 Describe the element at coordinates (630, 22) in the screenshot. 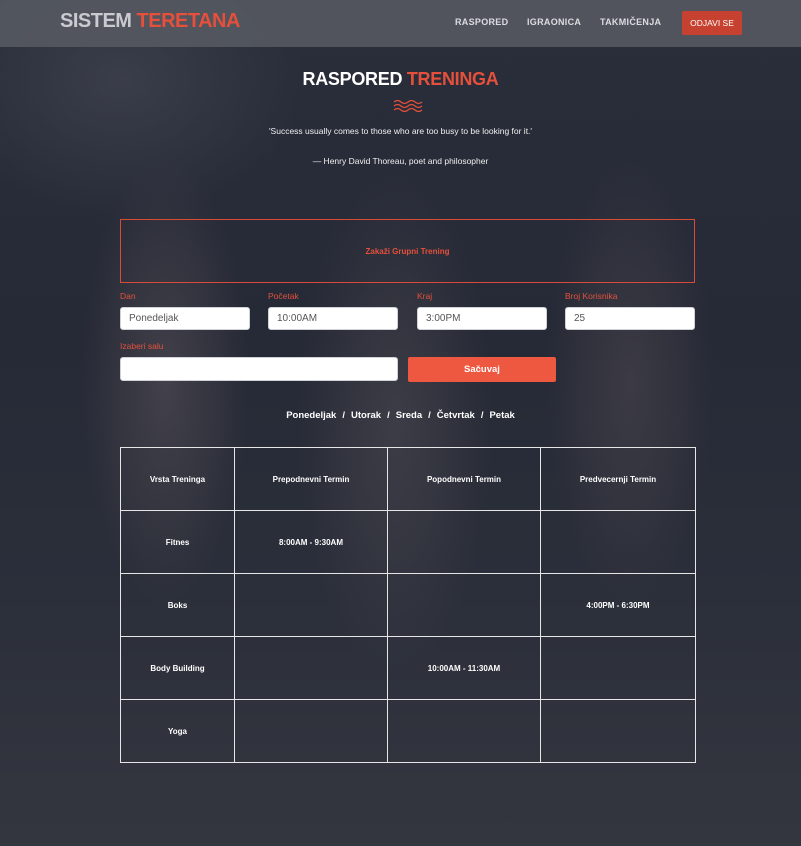

I see `nav-link-takmicenja: TAKMIČENJA` at that location.